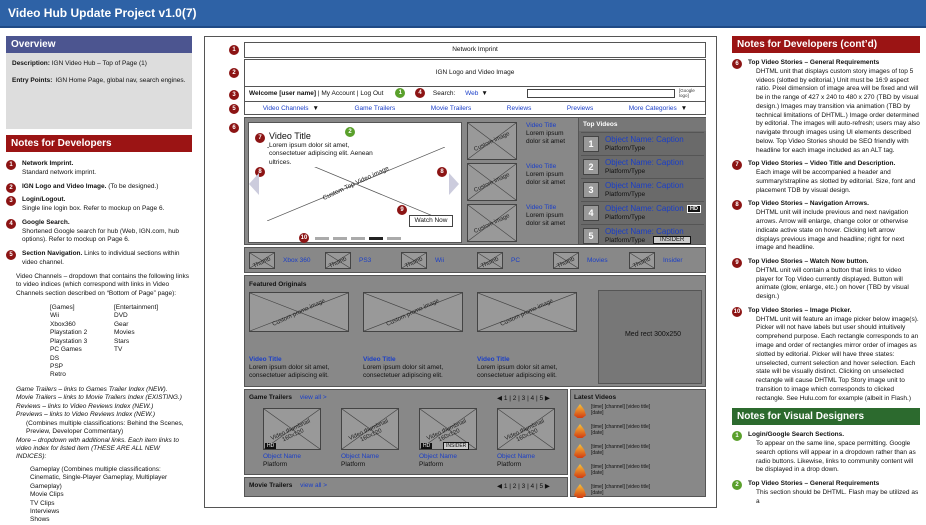 This screenshot has width=926, height=525. Describe the element at coordinates (371, 93) in the screenshot. I see `log-out-link: Log Out` at that location.